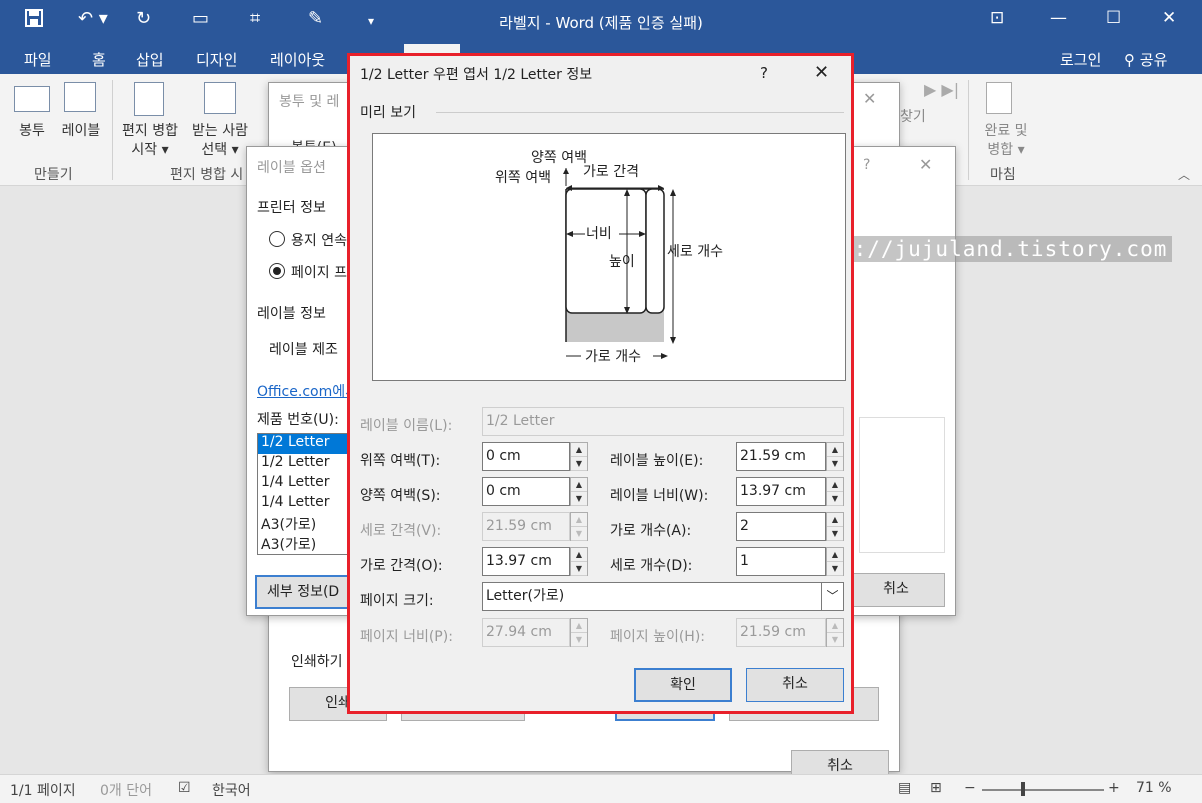 The width and height of the screenshot is (1202, 803). I want to click on across-spinner: ▲ ▼, so click(835, 526).